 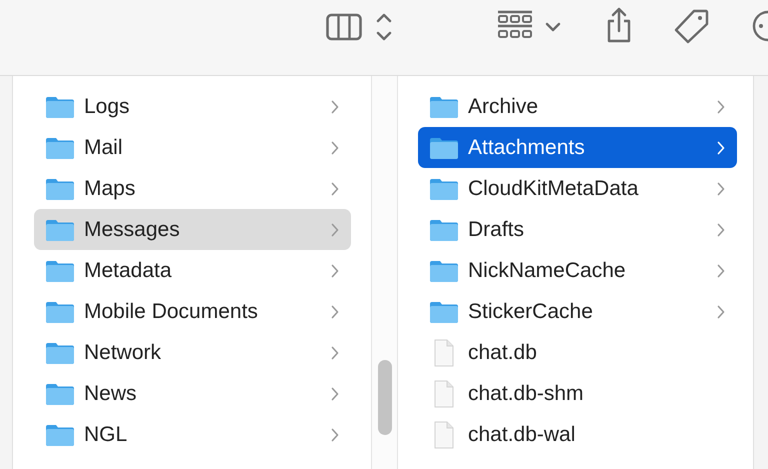 I want to click on file-name: Attachments, so click(x=527, y=148).